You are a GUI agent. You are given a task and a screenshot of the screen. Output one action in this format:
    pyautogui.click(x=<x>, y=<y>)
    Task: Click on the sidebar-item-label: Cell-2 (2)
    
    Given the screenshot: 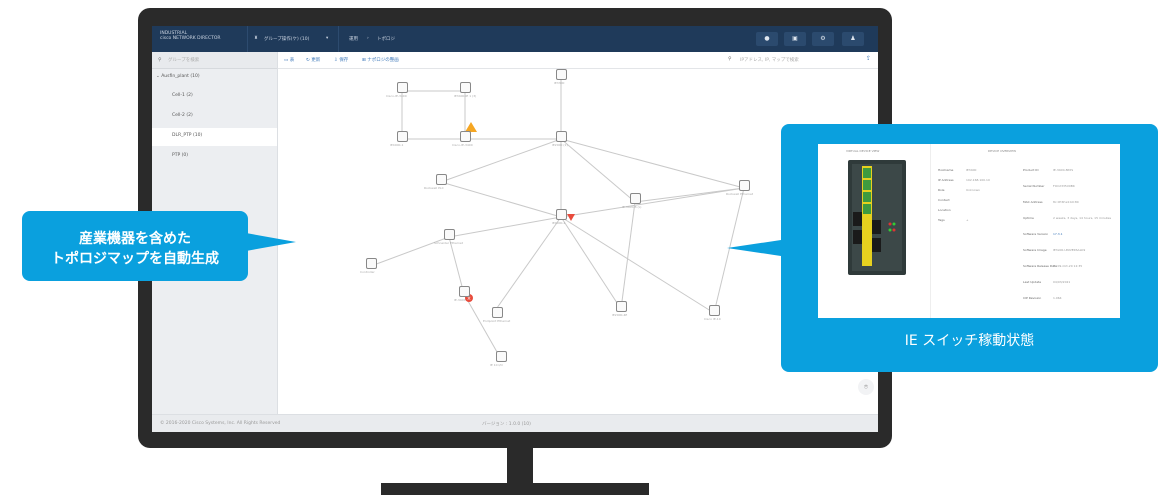 What is the action you would take?
    pyautogui.click(x=182, y=115)
    